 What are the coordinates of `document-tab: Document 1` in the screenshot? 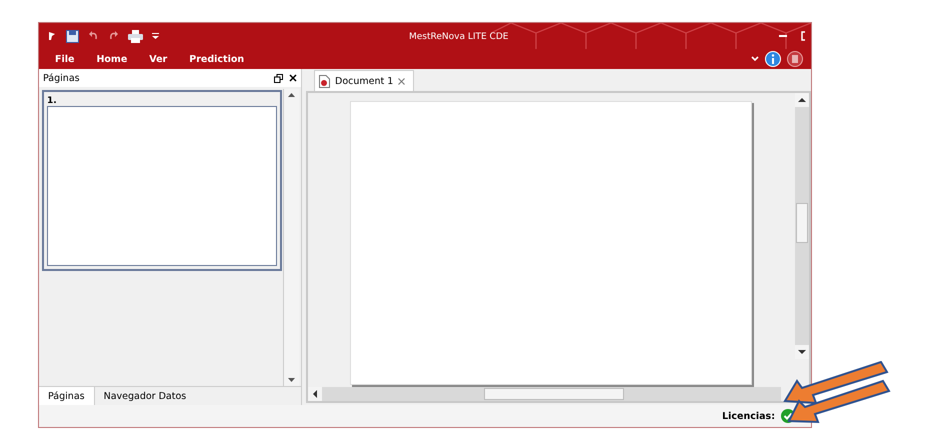 It's located at (364, 80).